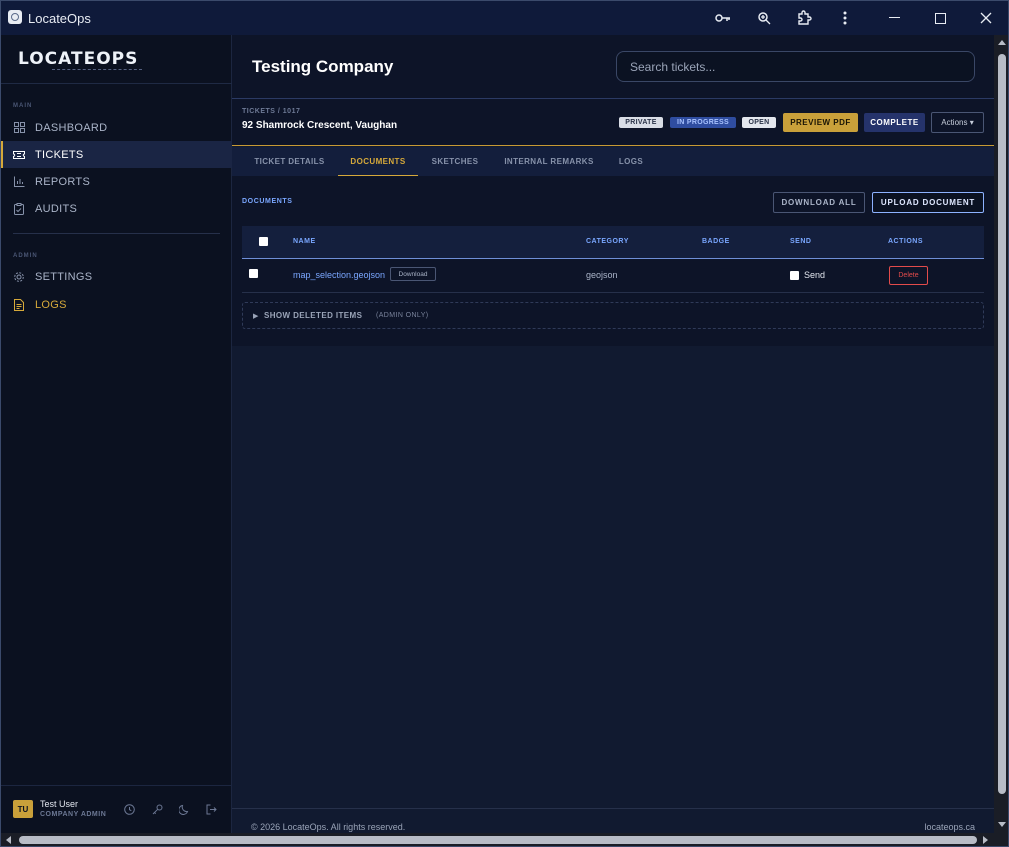 The image size is (1009, 847). What do you see at coordinates (116, 181) in the screenshot?
I see `sidebar-item-reports: REPORTS` at bounding box center [116, 181].